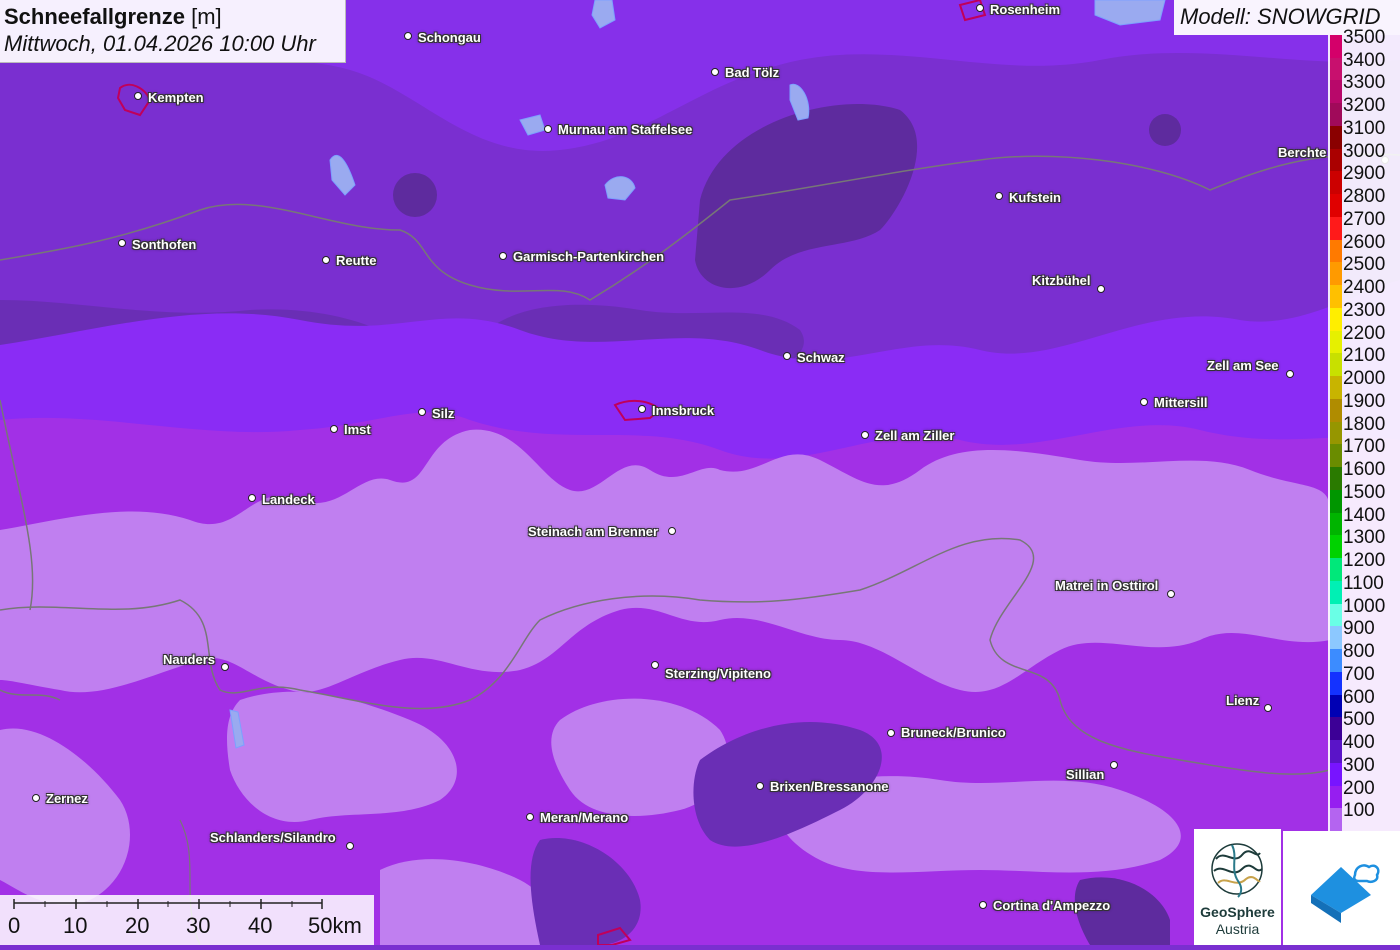 Image resolution: width=1400 pixels, height=950 pixels. What do you see at coordinates (1364, 83) in the screenshot?
I see `legend-label: 3300` at bounding box center [1364, 83].